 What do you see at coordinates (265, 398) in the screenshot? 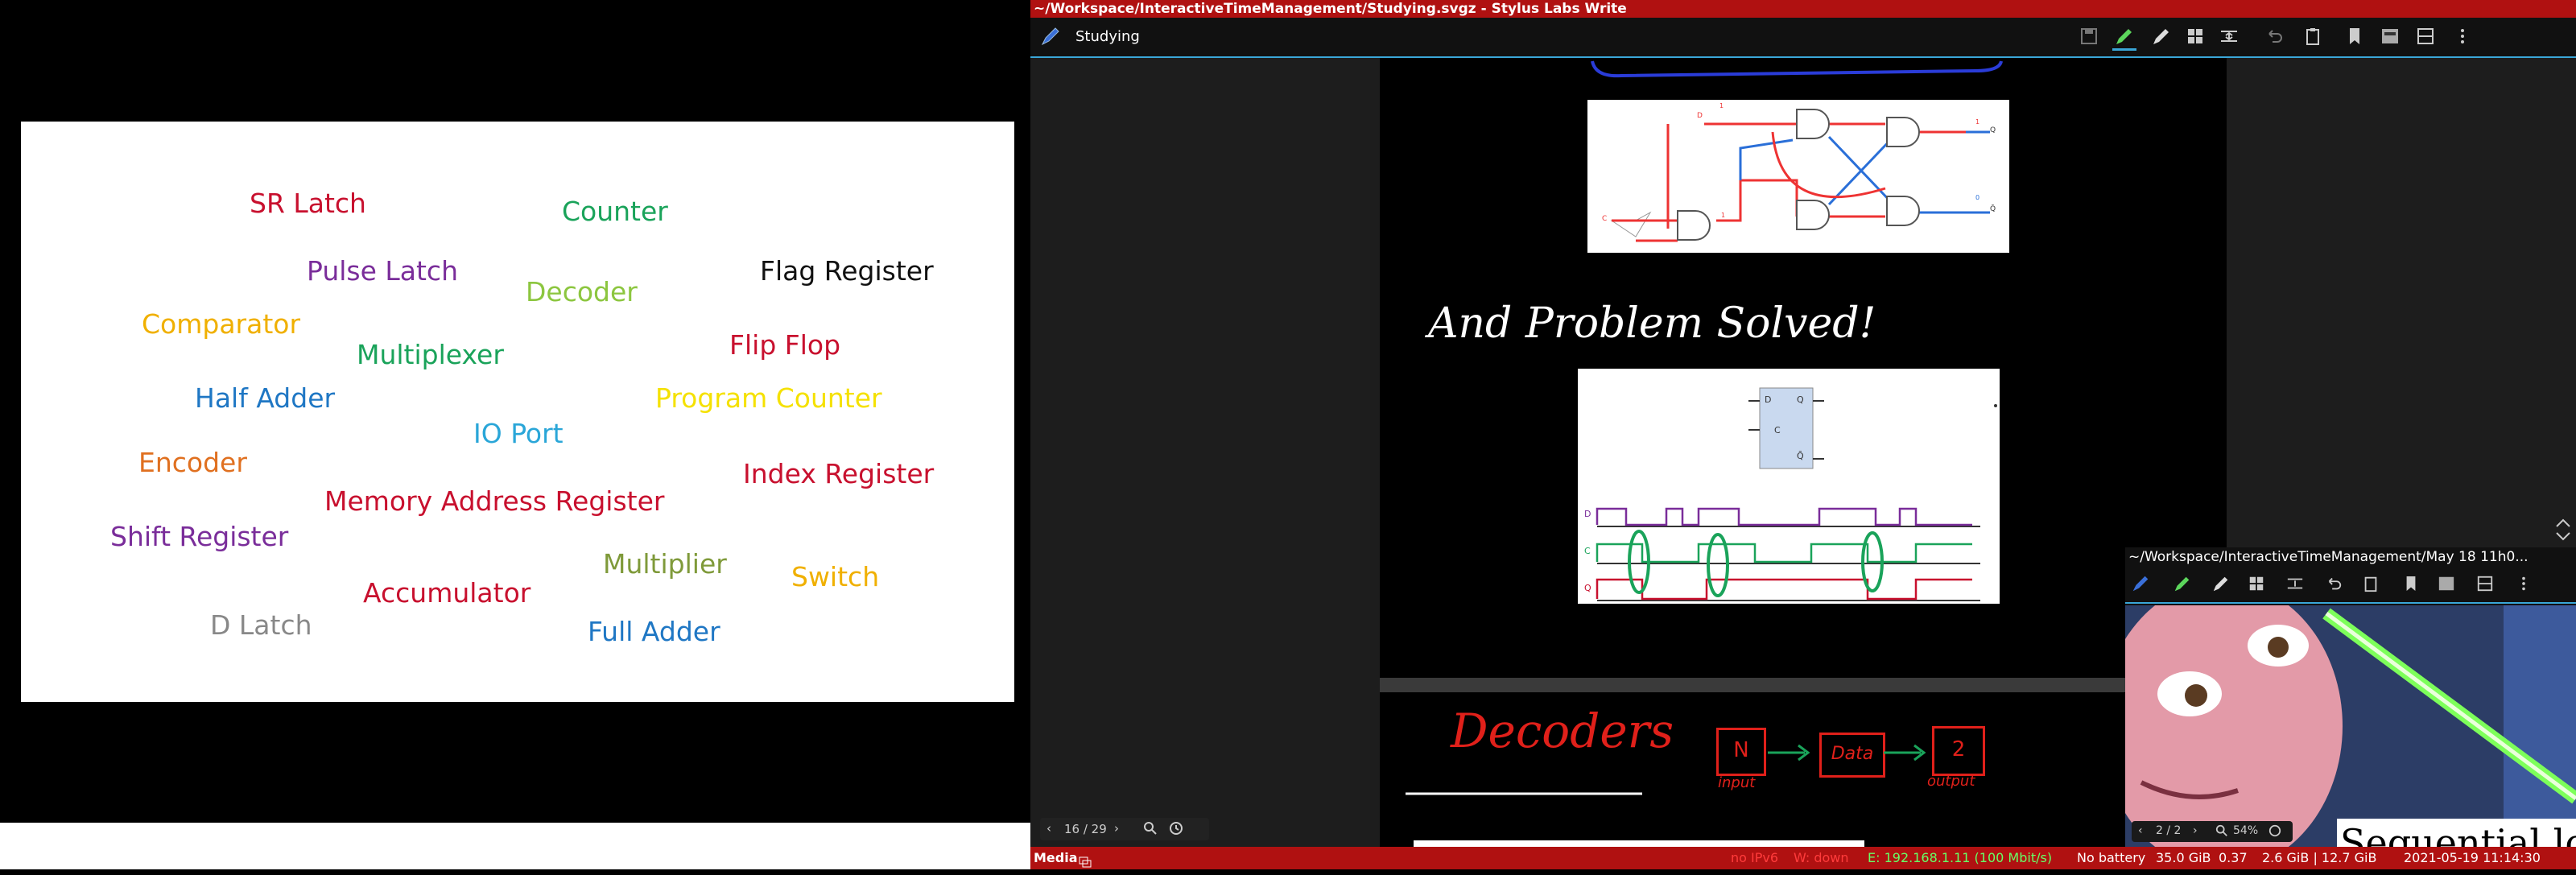
I see `word-8: Half Adder` at bounding box center [265, 398].